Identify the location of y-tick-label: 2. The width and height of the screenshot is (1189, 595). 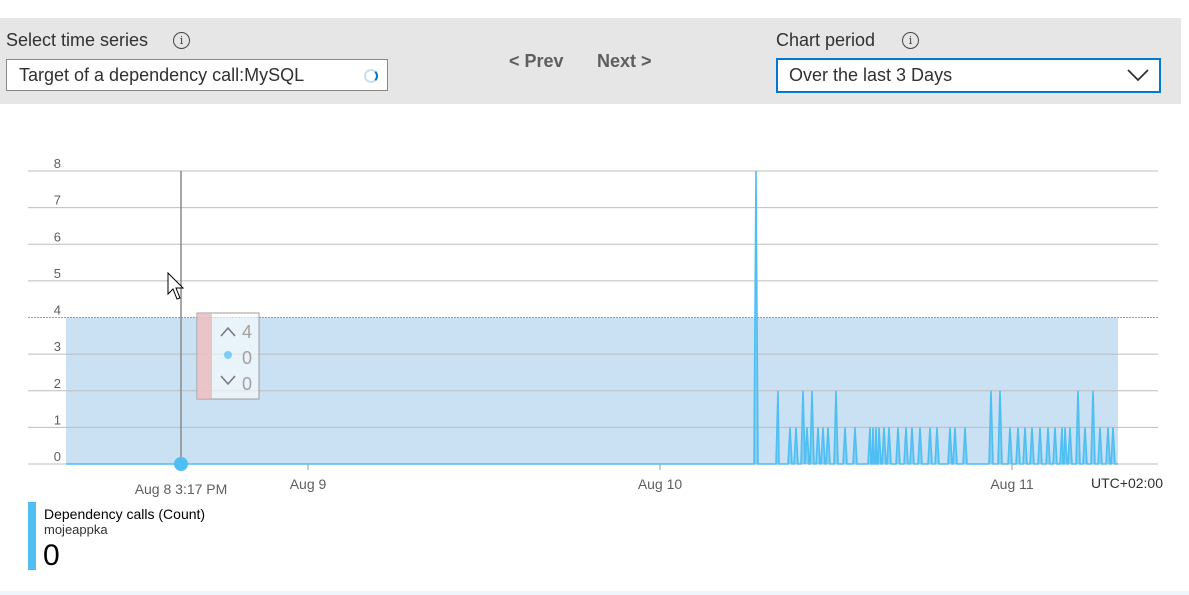
(57, 383).